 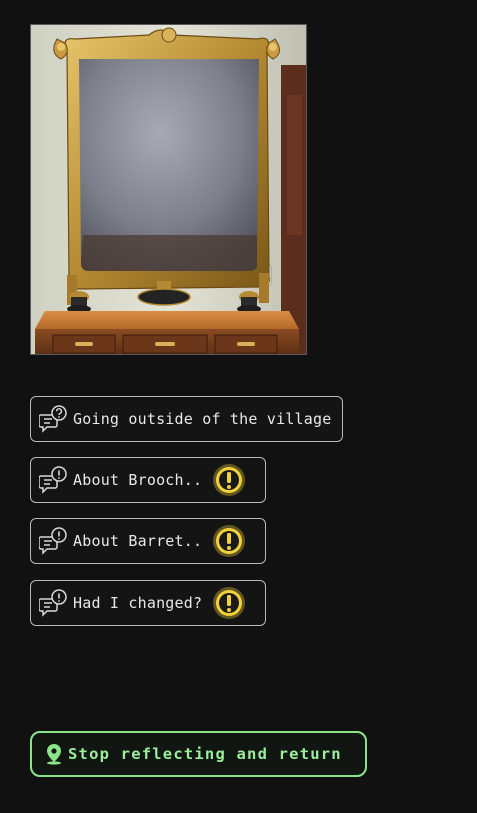 What do you see at coordinates (202, 419) in the screenshot?
I see `choice-label: Going outside of the village` at bounding box center [202, 419].